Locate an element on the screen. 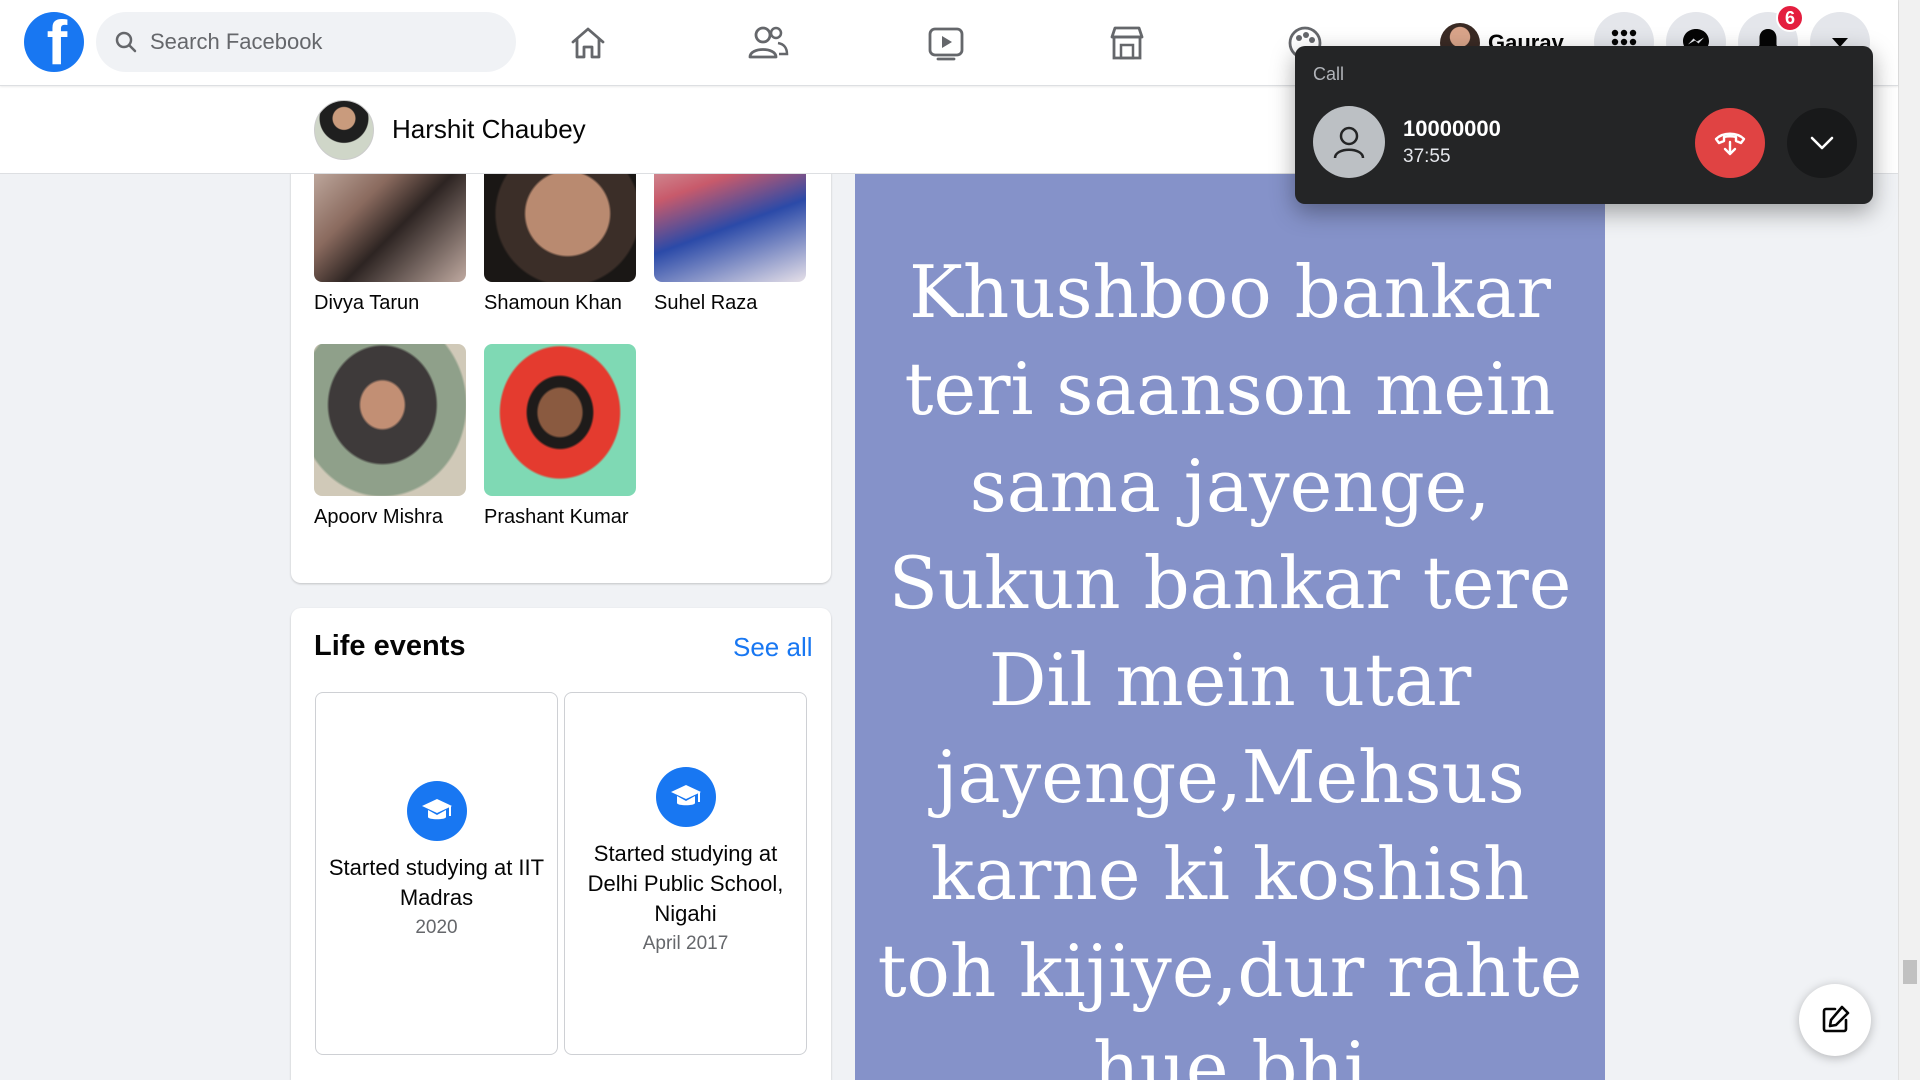 This screenshot has height=1080, width=1920. search-icon is located at coordinates (126, 42).